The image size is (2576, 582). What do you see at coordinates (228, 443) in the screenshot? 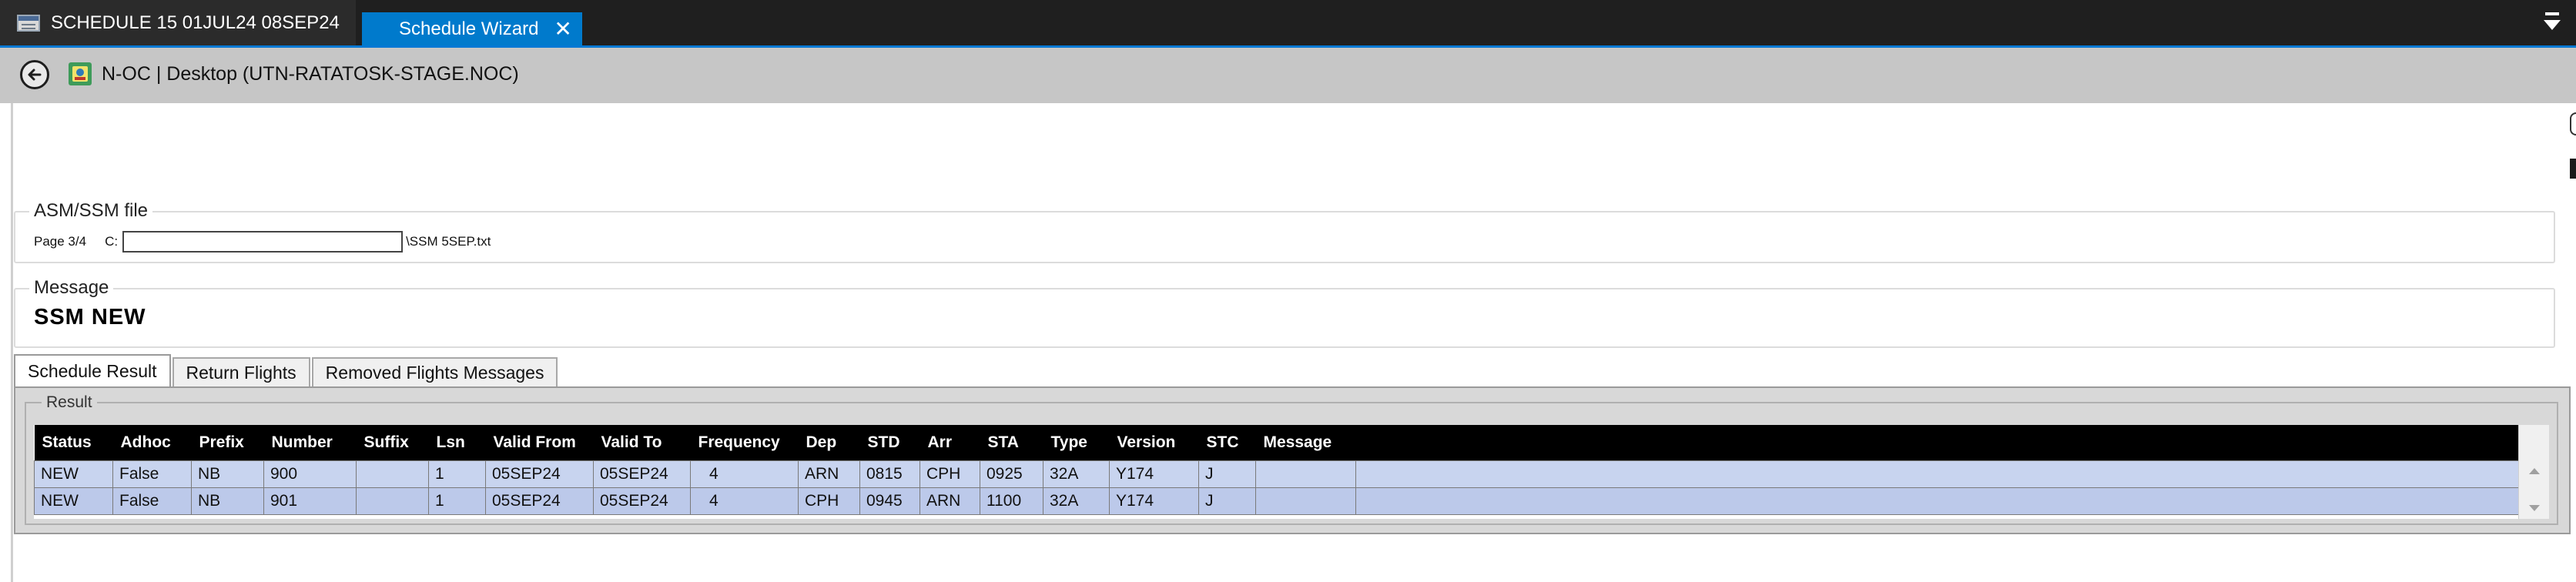
I see `column-header: Prefix` at bounding box center [228, 443].